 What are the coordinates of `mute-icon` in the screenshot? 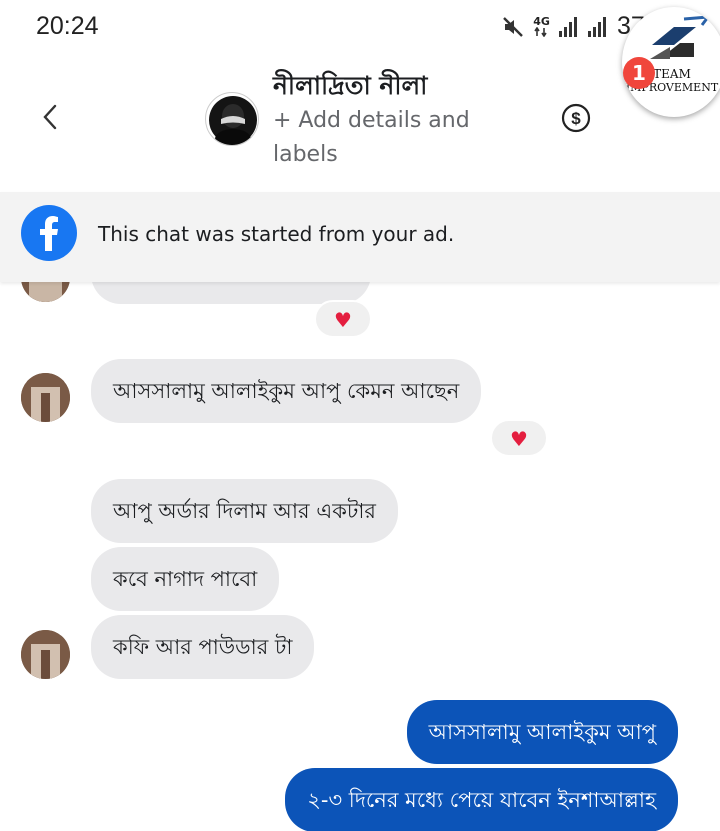 It's located at (513, 27).